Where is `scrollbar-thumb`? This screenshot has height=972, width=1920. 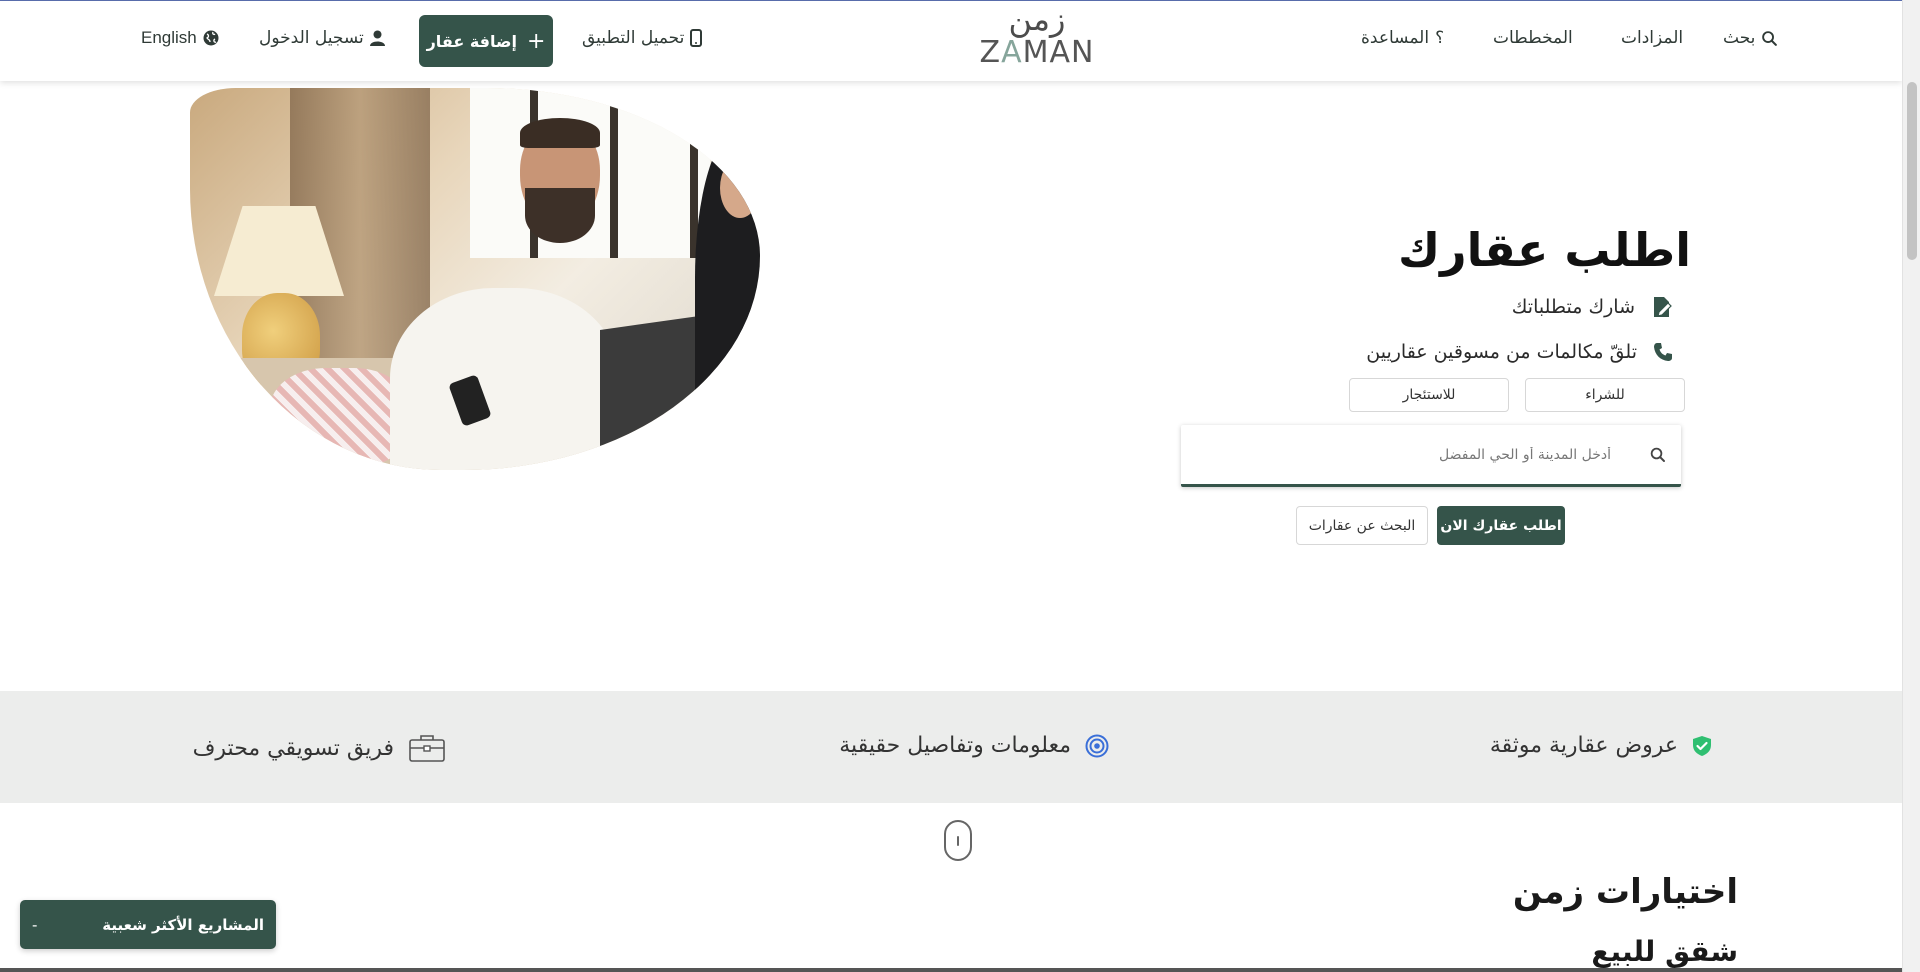
scrollbar-thumb is located at coordinates (1912, 171).